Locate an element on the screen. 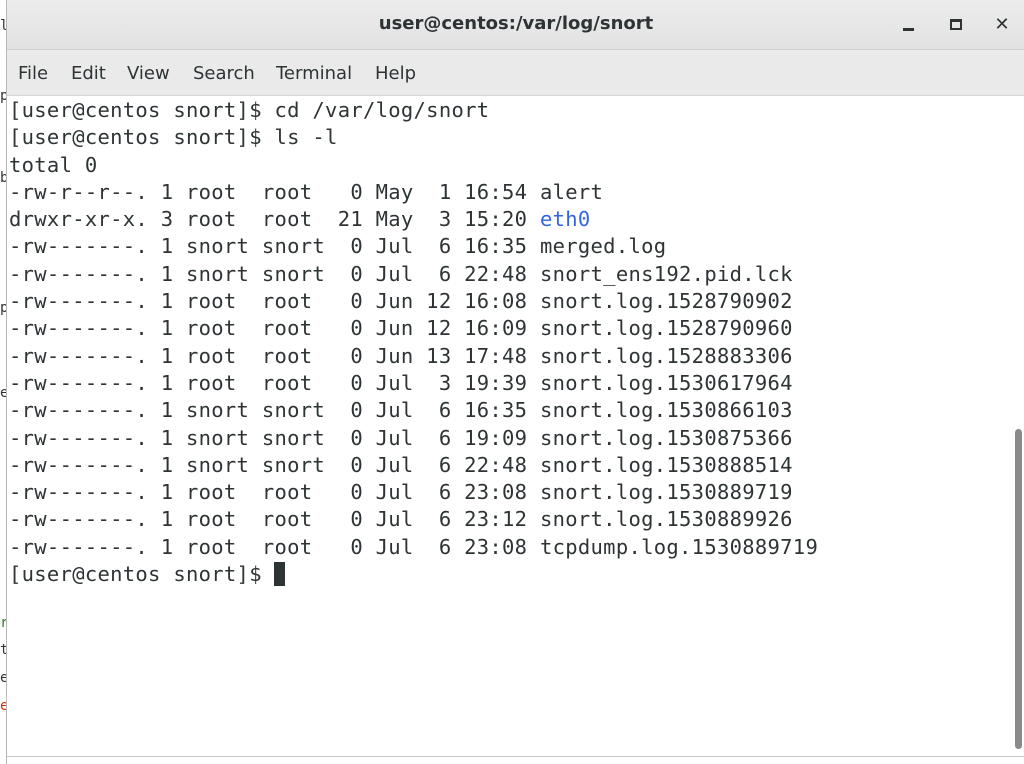 The height and width of the screenshot is (764, 1024). vertical-scrollbar is located at coordinates (1017, 426).